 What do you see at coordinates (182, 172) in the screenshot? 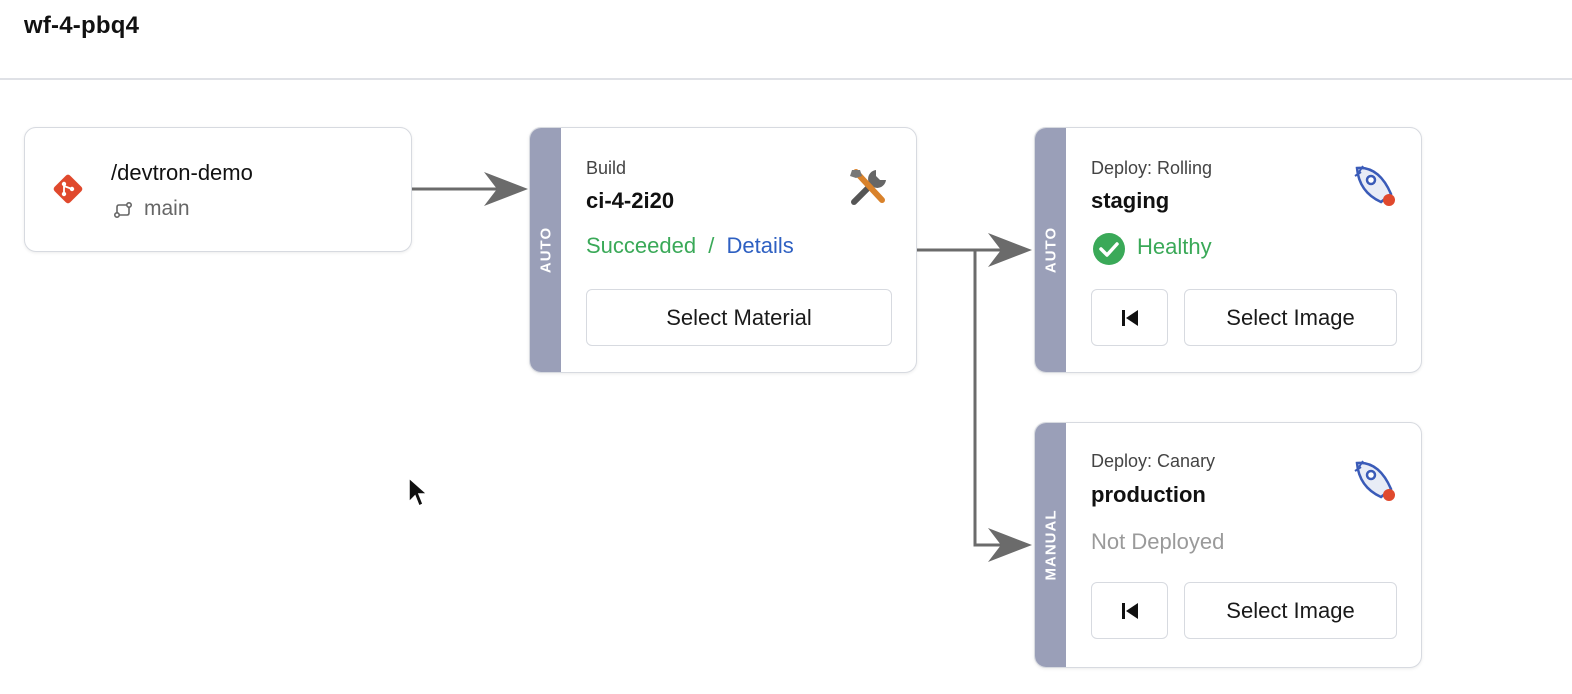
I see `repo-name: /devtron-demo` at bounding box center [182, 172].